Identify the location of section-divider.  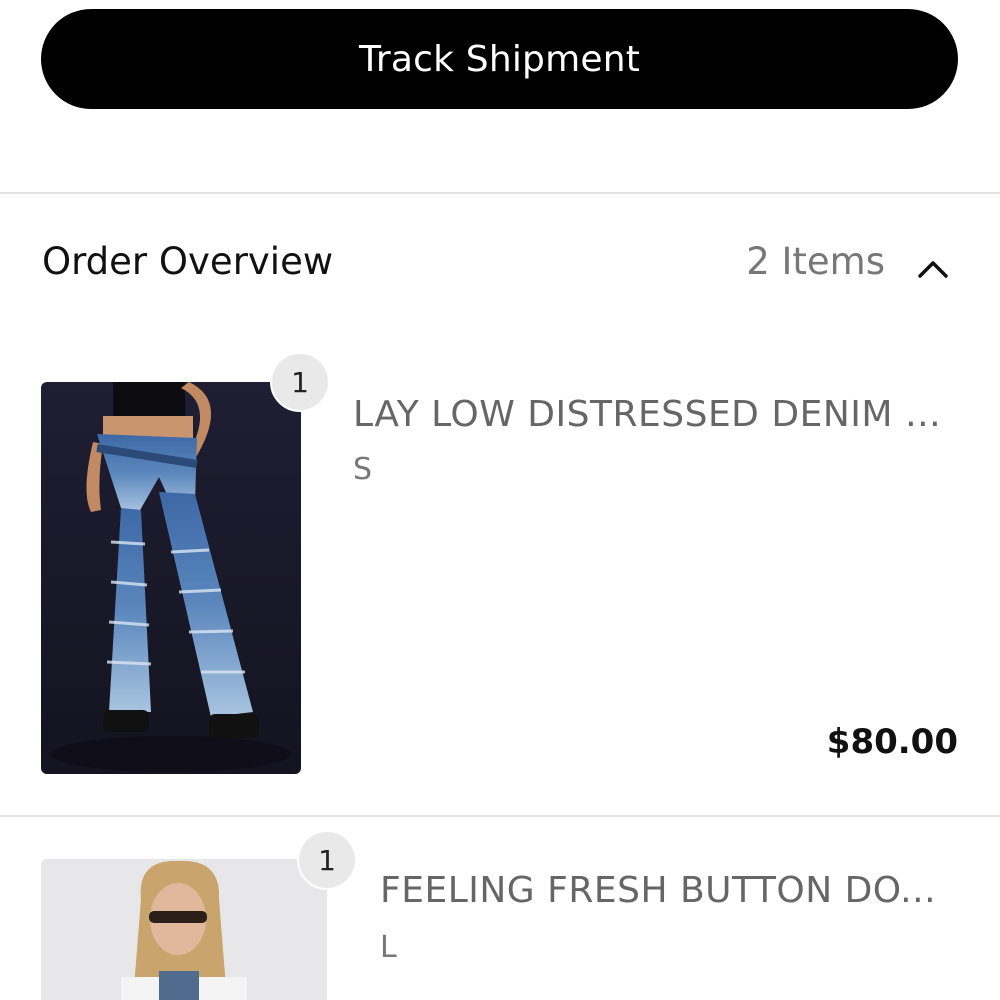
(500, 193).